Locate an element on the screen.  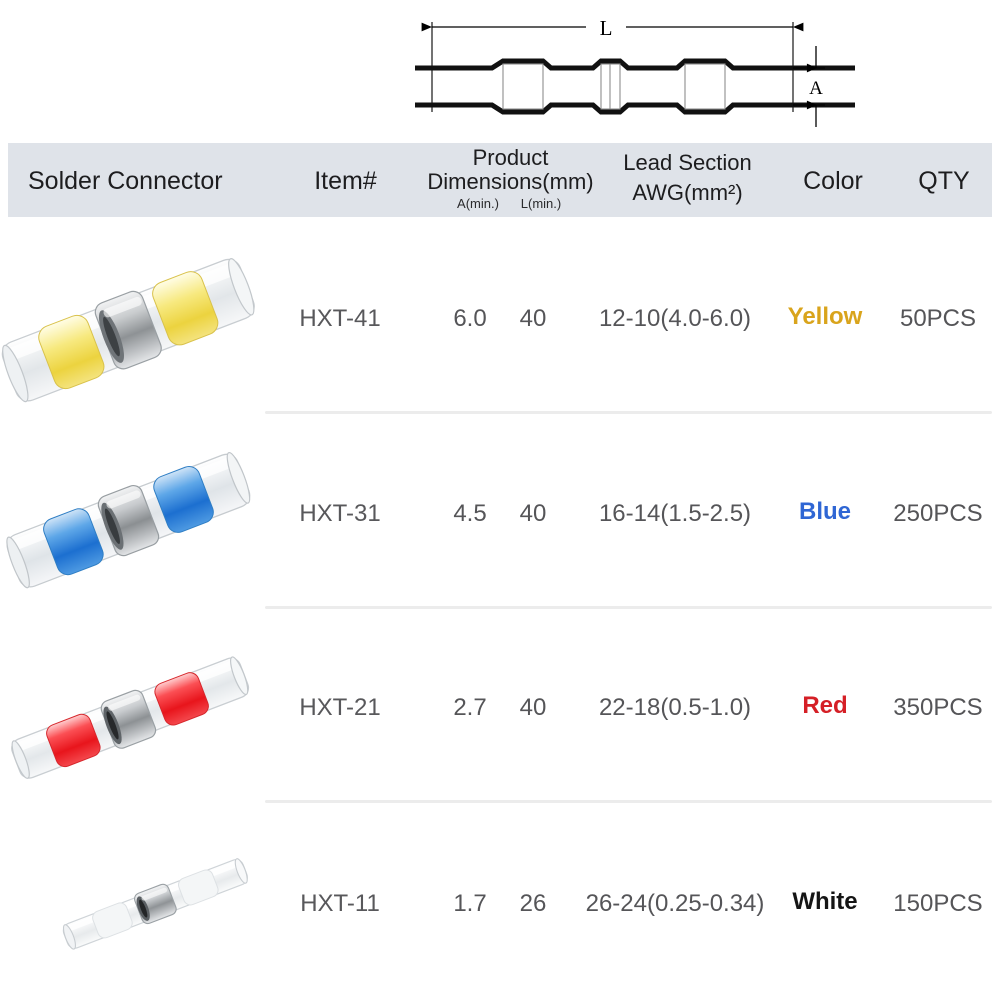
cell-item-3: HXT-11 is located at coordinates (340, 903).